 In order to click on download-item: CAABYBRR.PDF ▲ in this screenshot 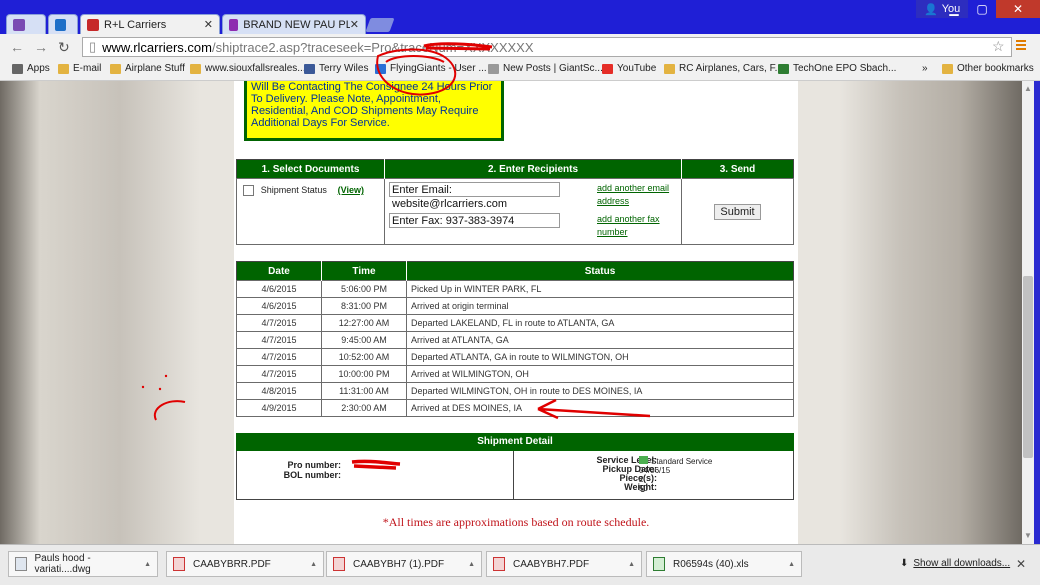, I will do `click(245, 564)`.